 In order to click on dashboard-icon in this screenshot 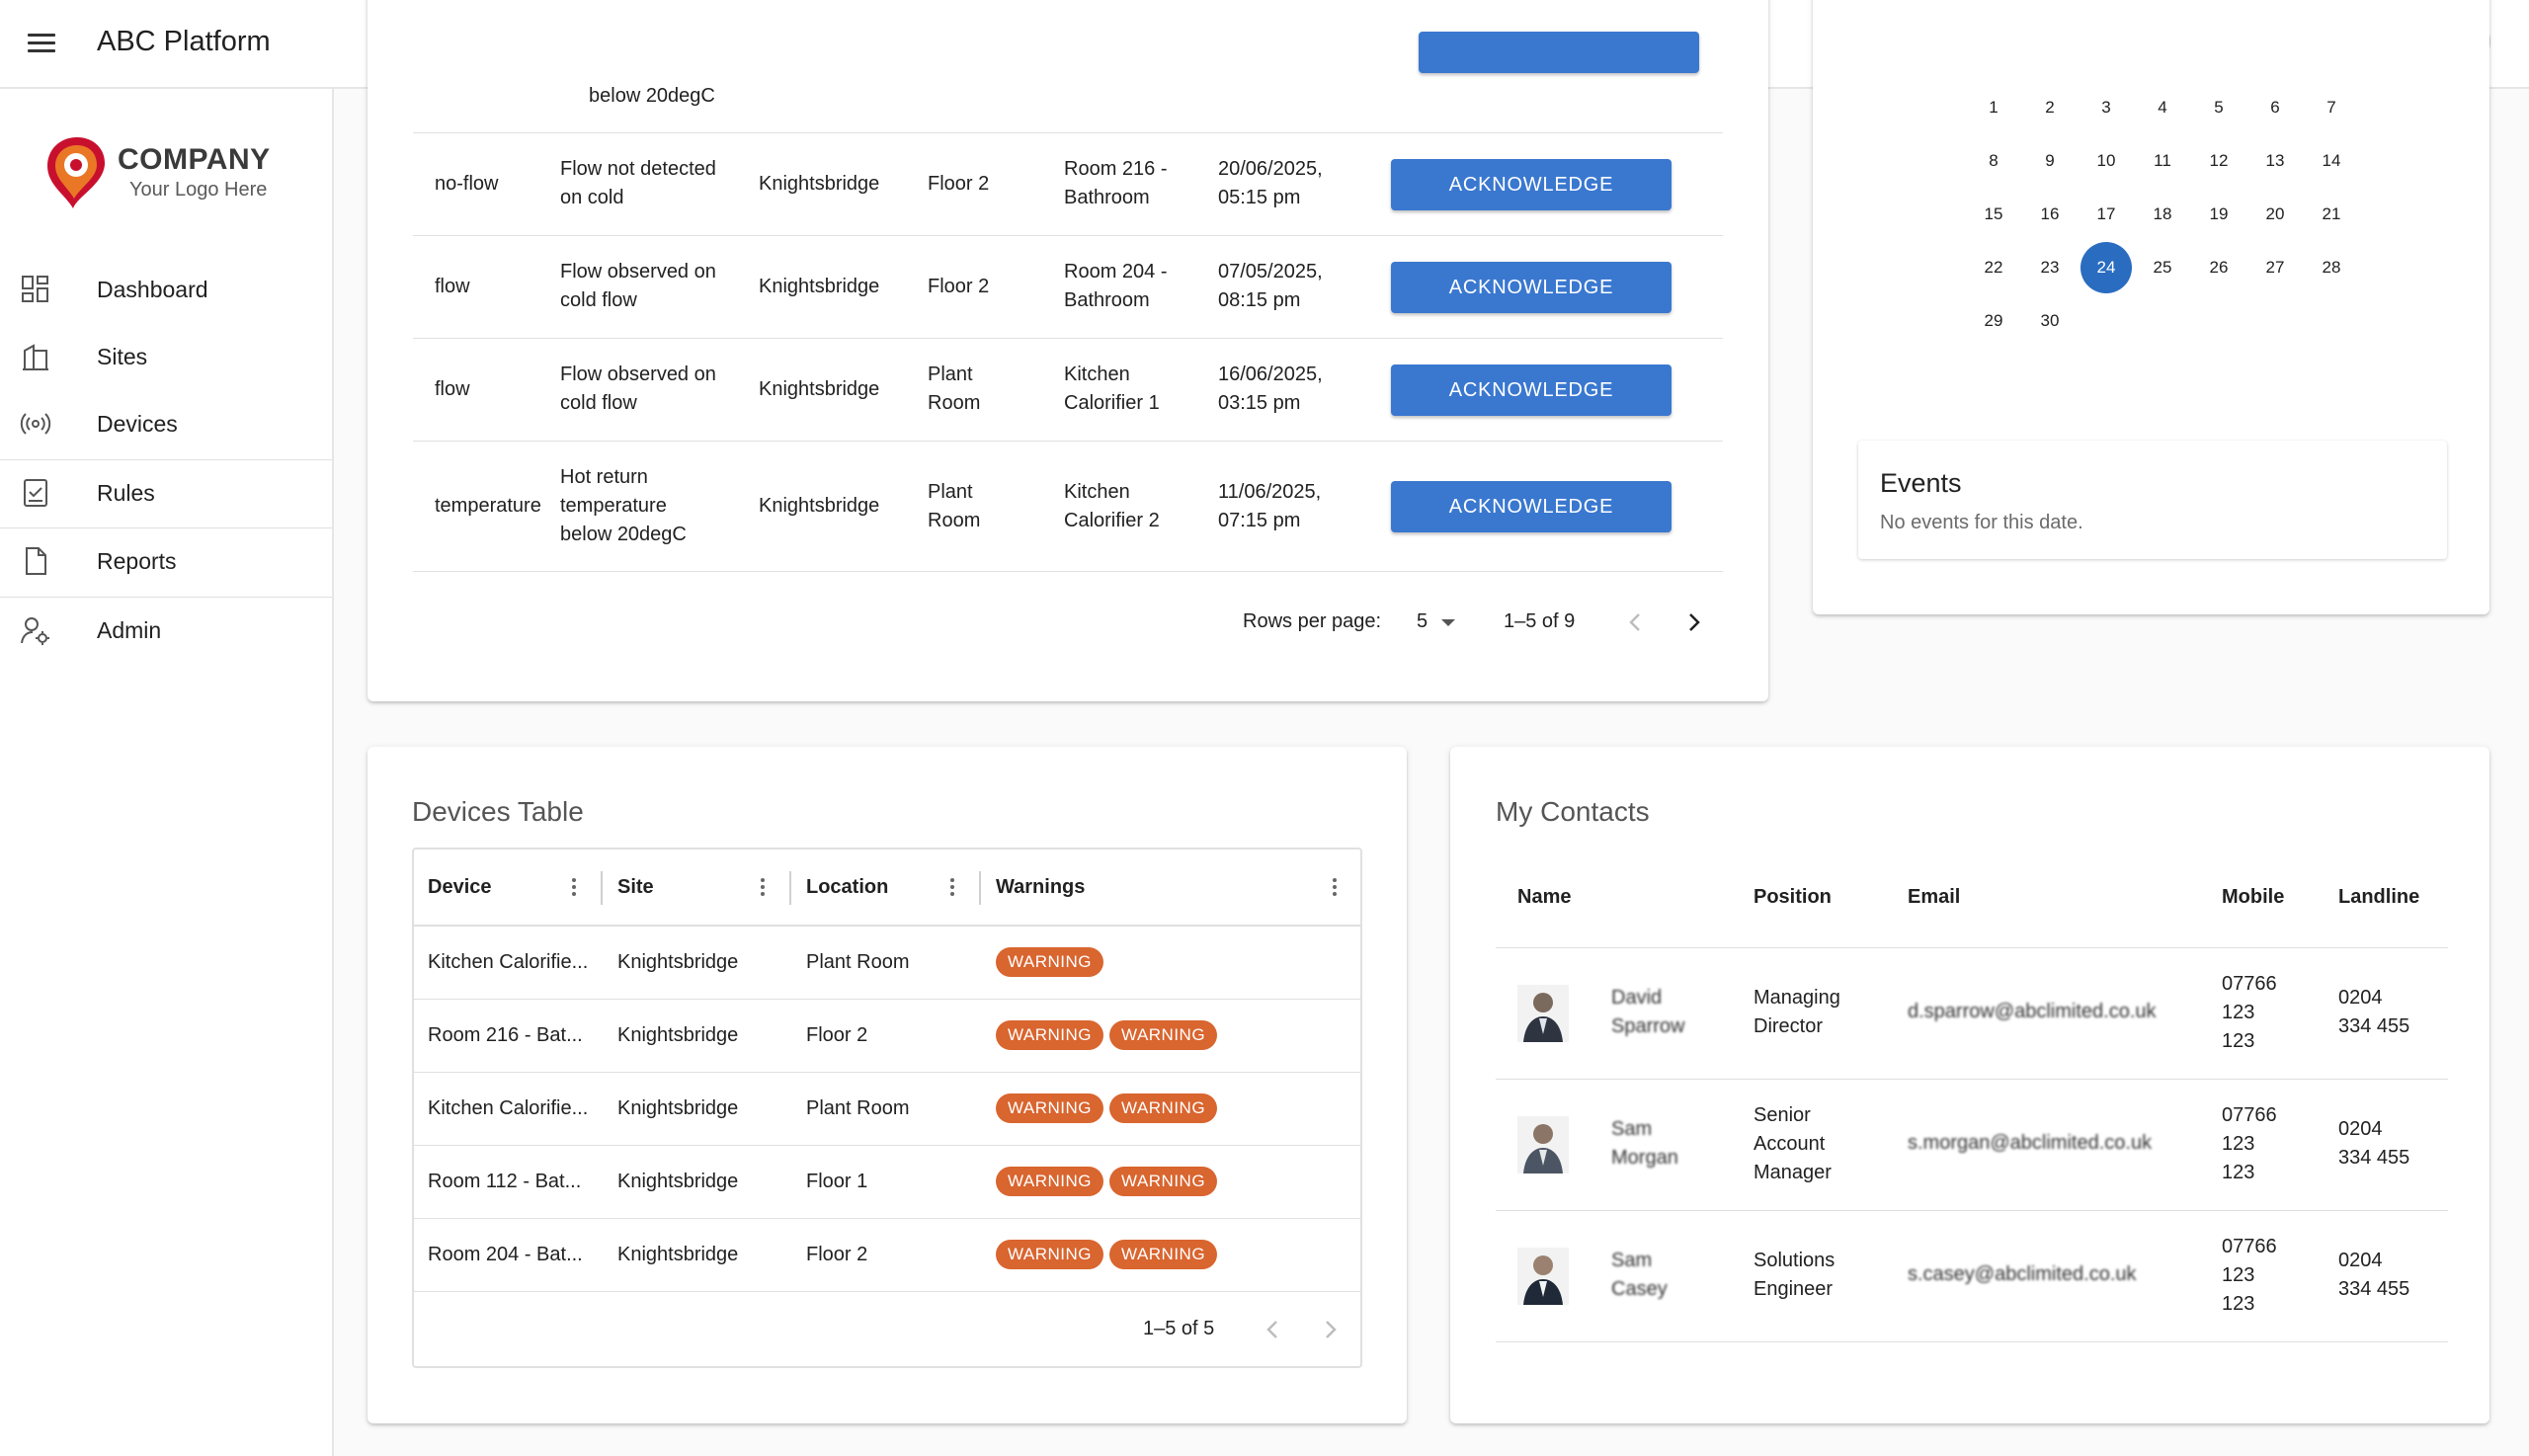, I will do `click(35, 289)`.